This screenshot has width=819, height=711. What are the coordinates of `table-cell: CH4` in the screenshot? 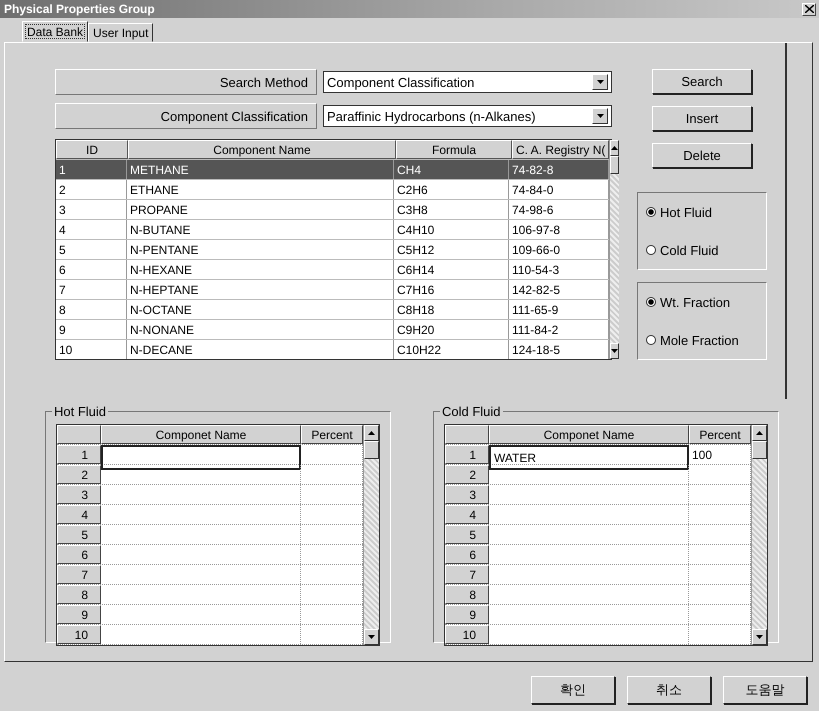 It's located at (451, 169).